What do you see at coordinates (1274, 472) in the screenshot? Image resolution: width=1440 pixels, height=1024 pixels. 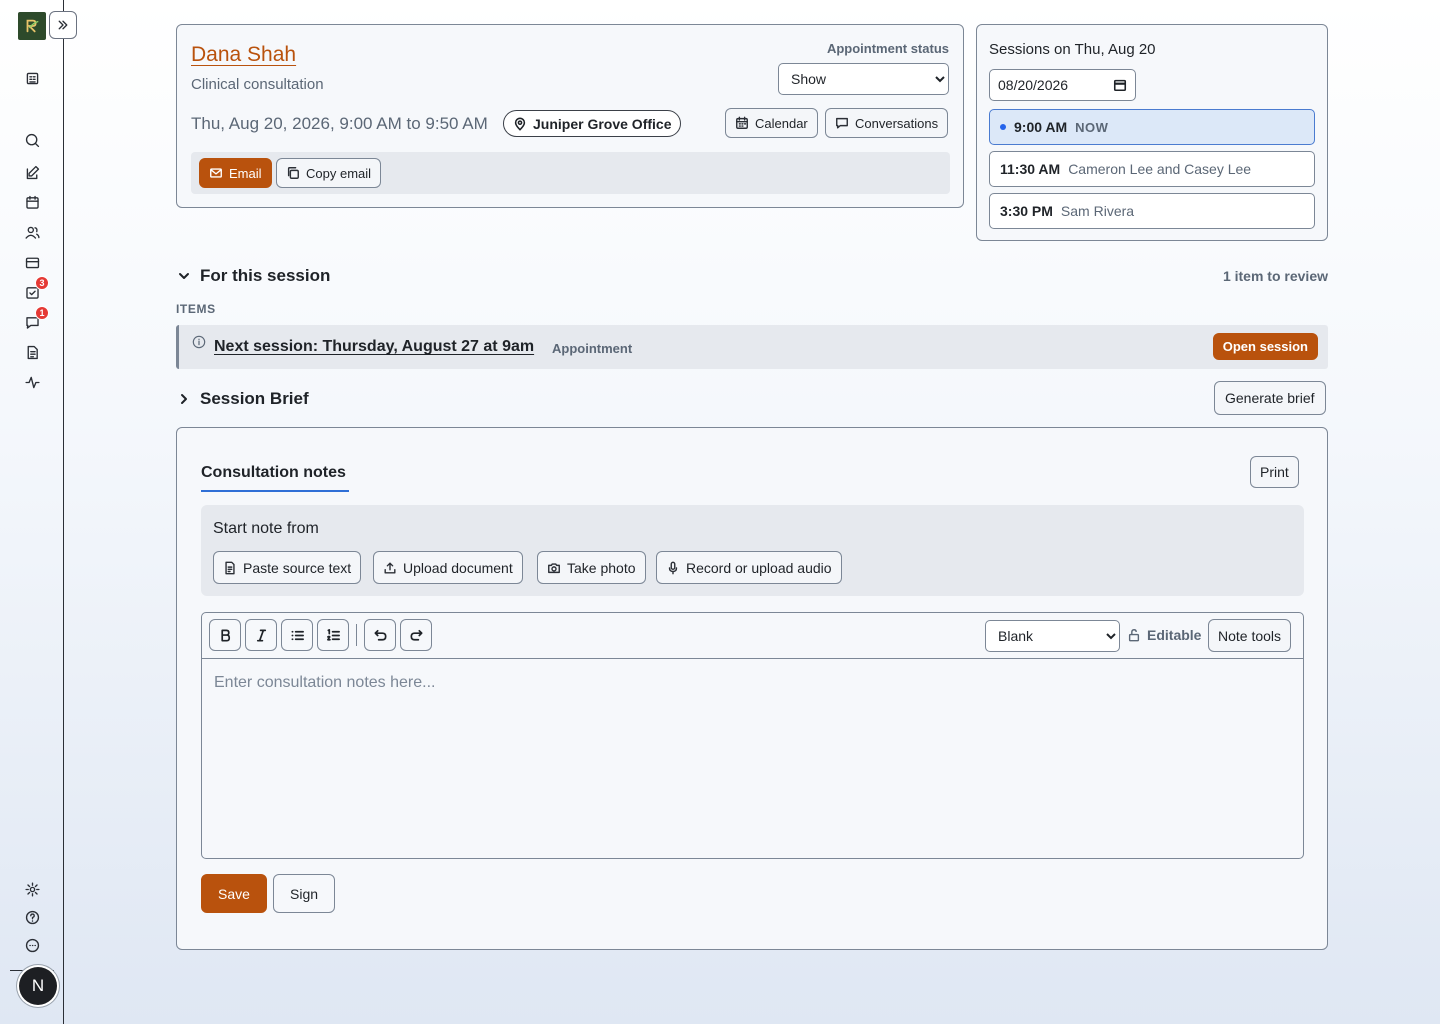 I see `print-button: Print` at bounding box center [1274, 472].